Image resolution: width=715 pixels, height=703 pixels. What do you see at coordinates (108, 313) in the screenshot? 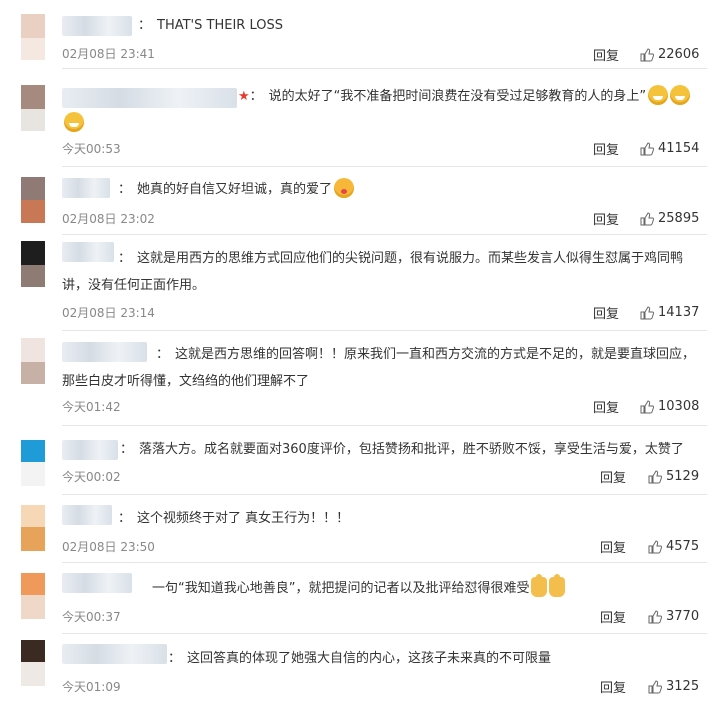
I see `comment-time: 02月08日 23:14` at bounding box center [108, 313].